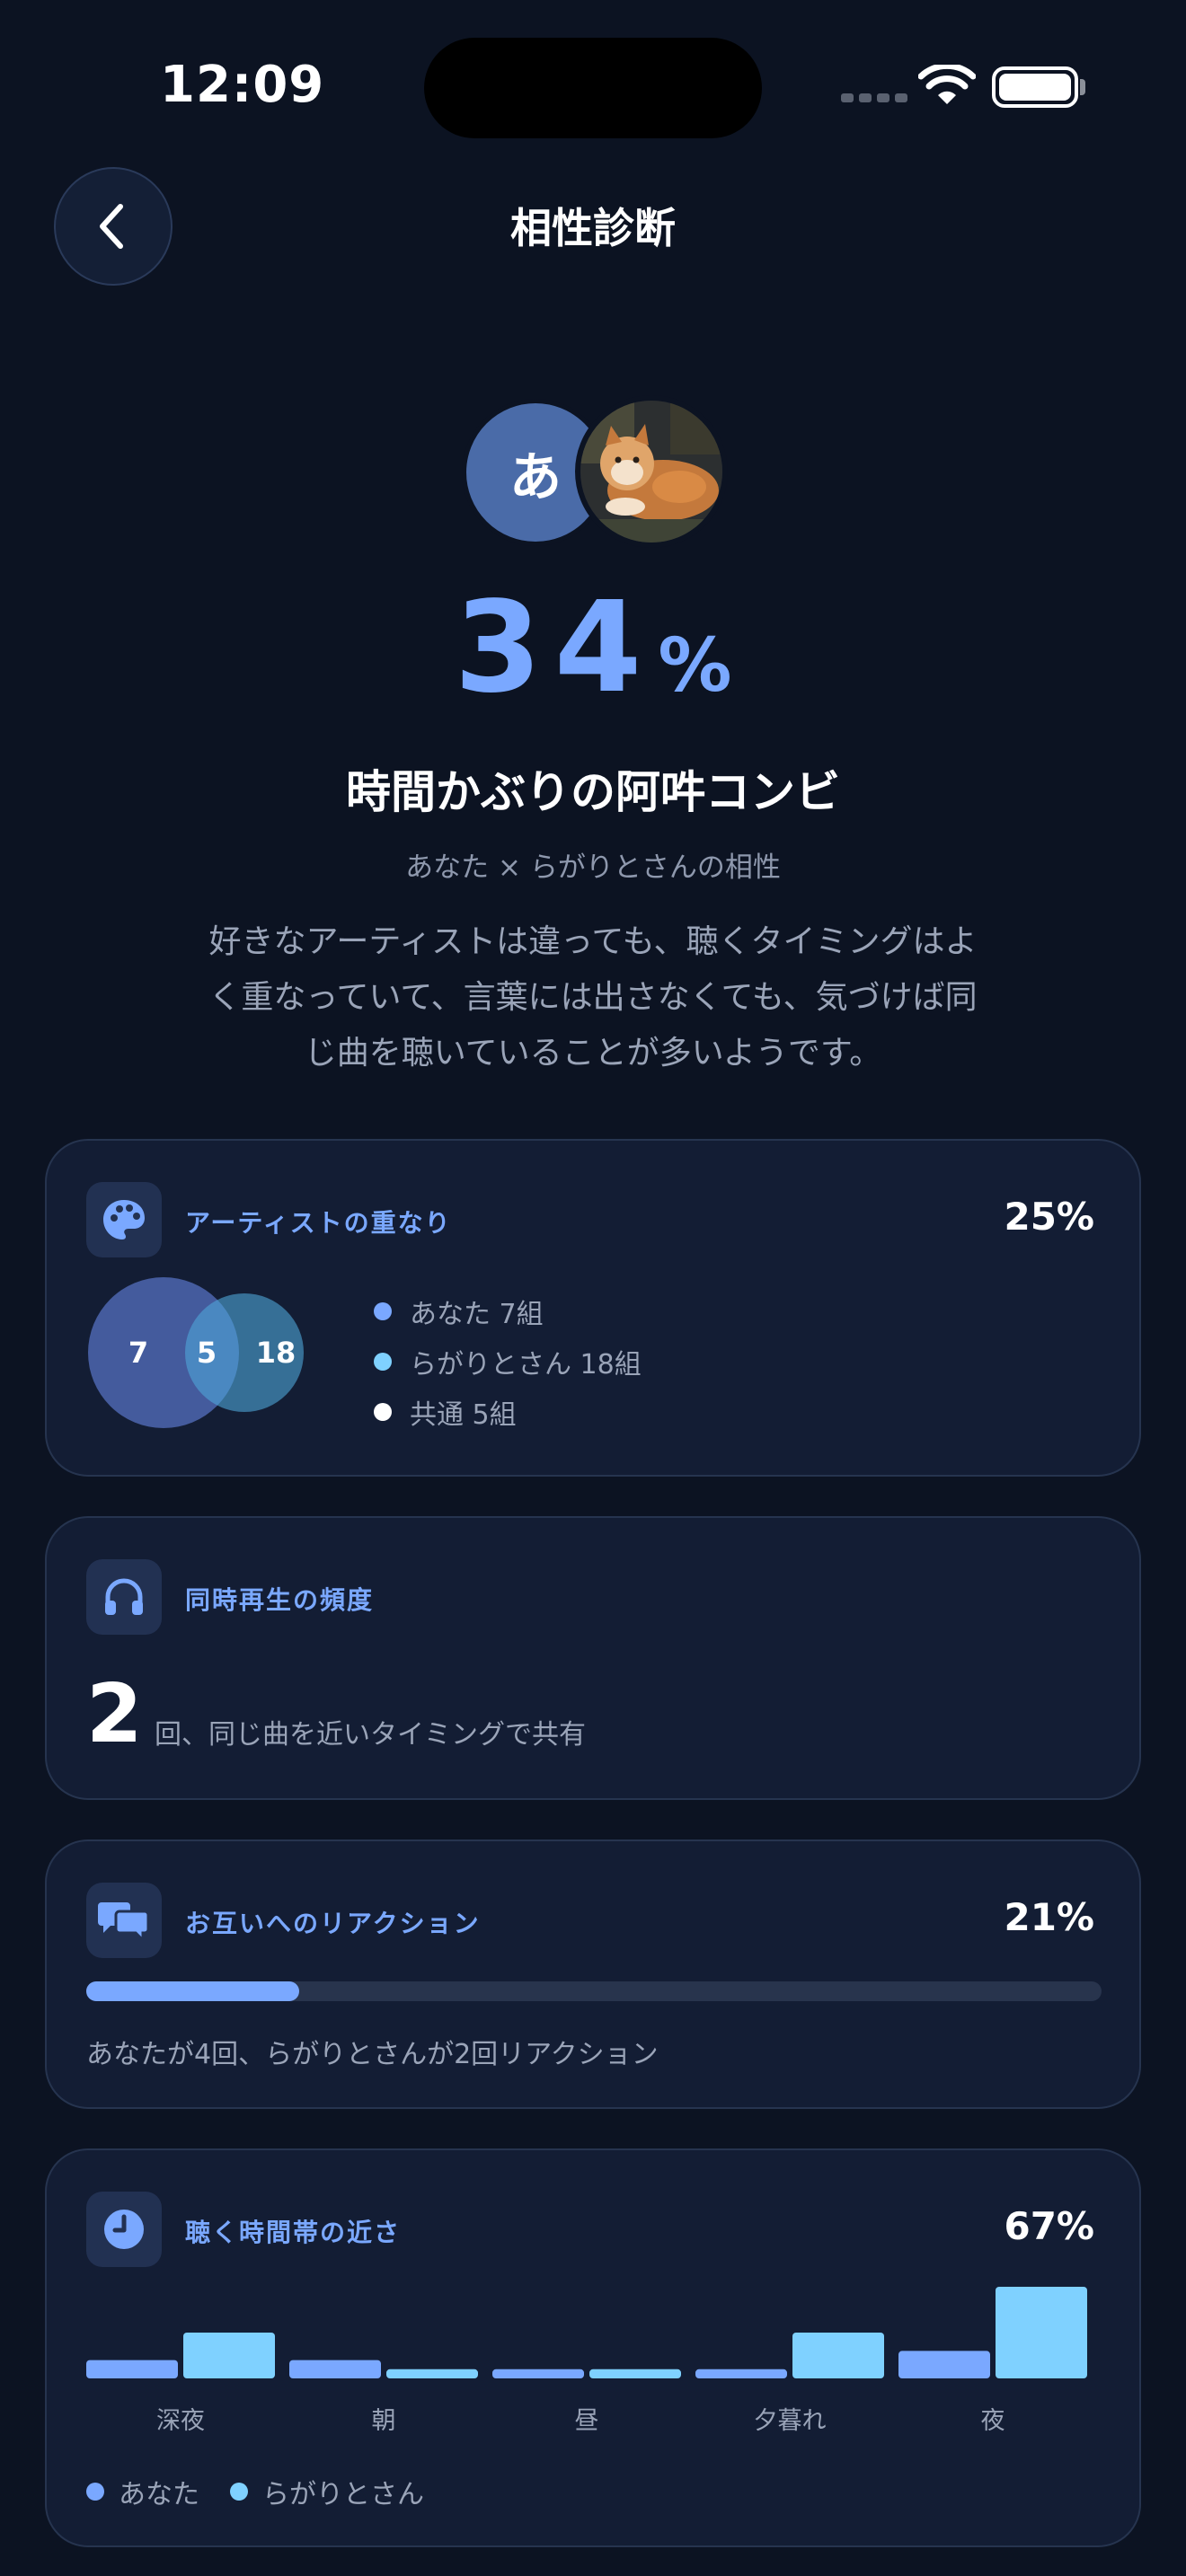 The image size is (1186, 2576). Describe the element at coordinates (343, 2494) in the screenshot. I see `legend-partner-label: らがりとさん` at that location.